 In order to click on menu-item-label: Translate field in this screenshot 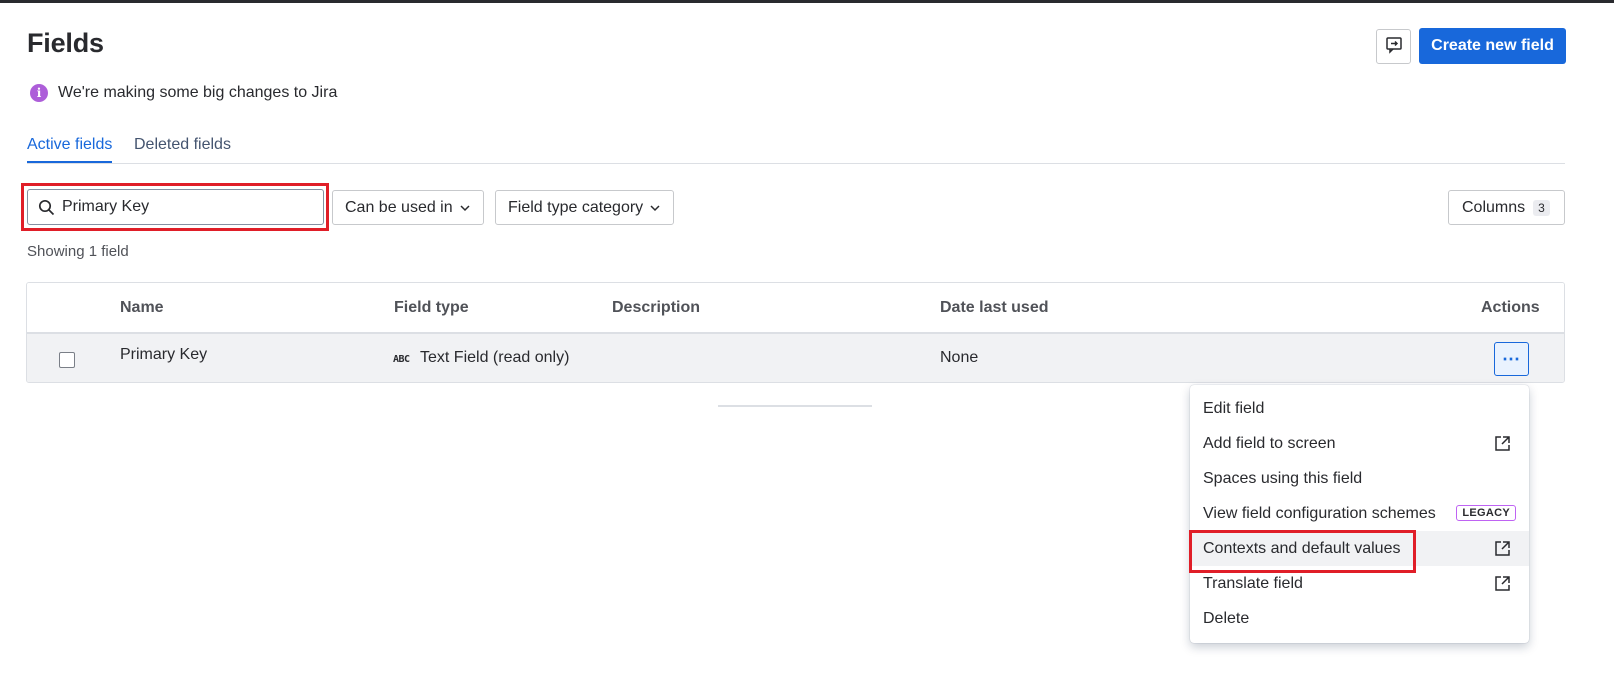, I will do `click(1253, 583)`.